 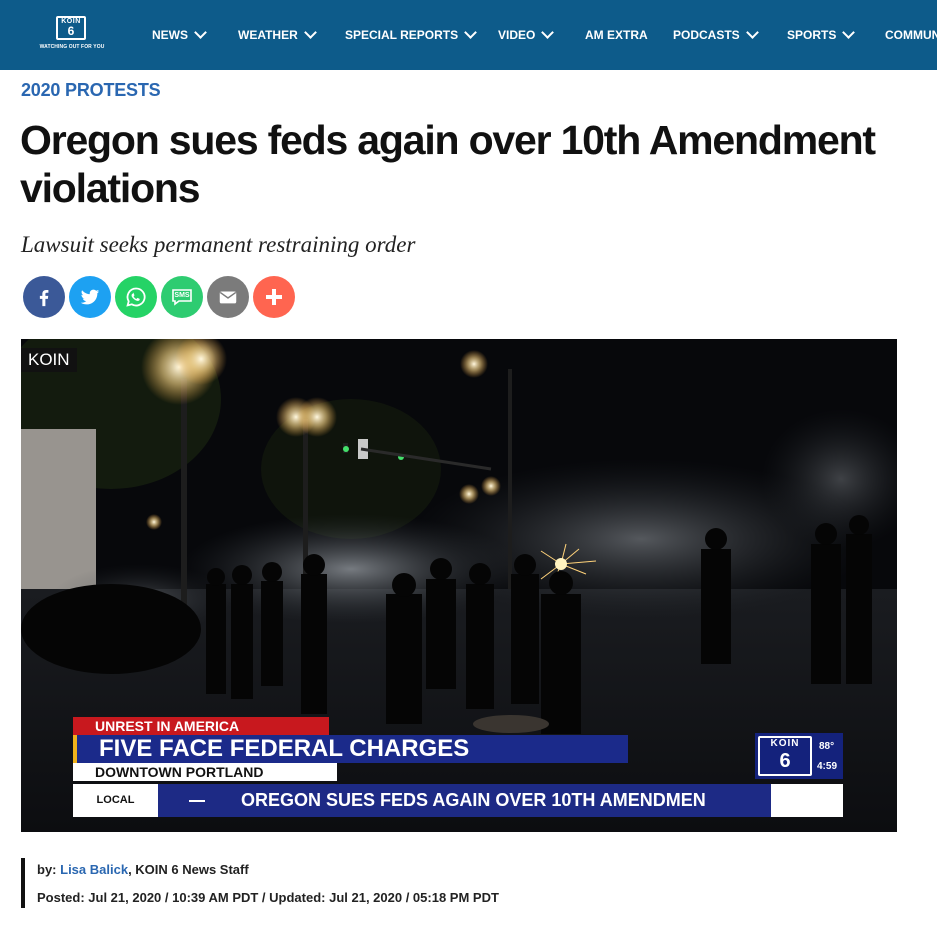 I want to click on facebook-icon, so click(x=44, y=298).